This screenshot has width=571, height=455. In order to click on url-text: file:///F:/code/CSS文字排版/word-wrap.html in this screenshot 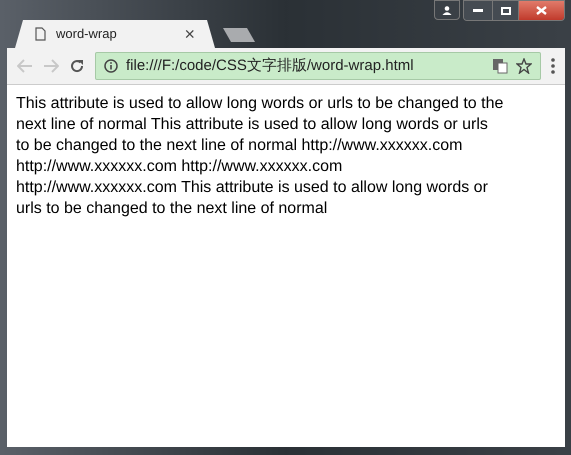, I will do `click(270, 66)`.